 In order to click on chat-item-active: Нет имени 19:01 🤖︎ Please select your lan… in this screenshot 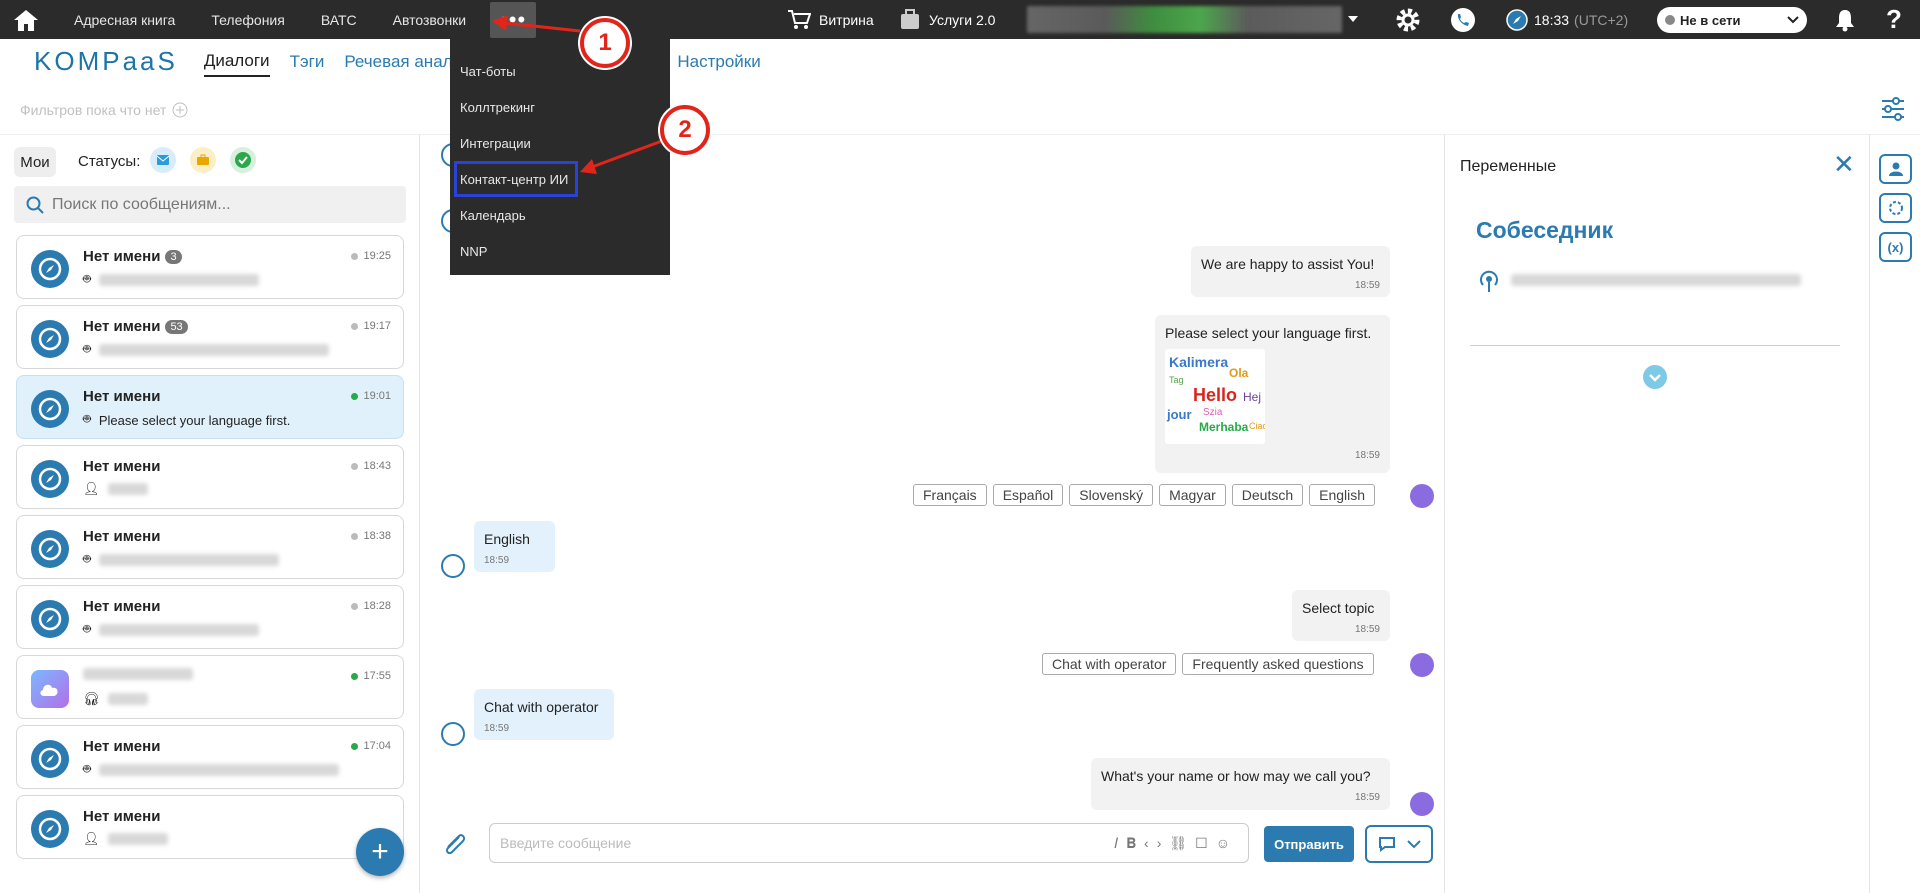, I will do `click(210, 407)`.